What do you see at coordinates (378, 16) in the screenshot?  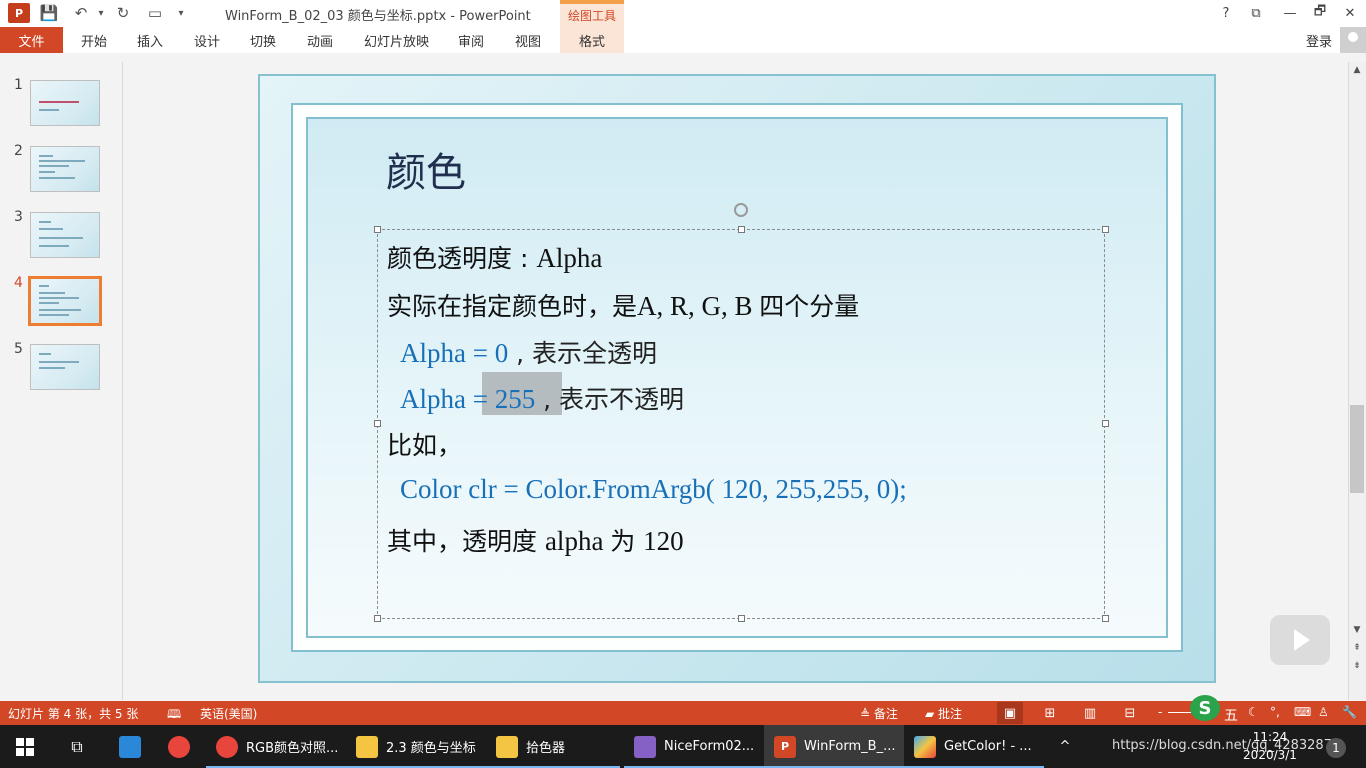 I see `window-title: WinForm_B_02_03 颜色与坐标.pptx - PowerPoint` at bounding box center [378, 16].